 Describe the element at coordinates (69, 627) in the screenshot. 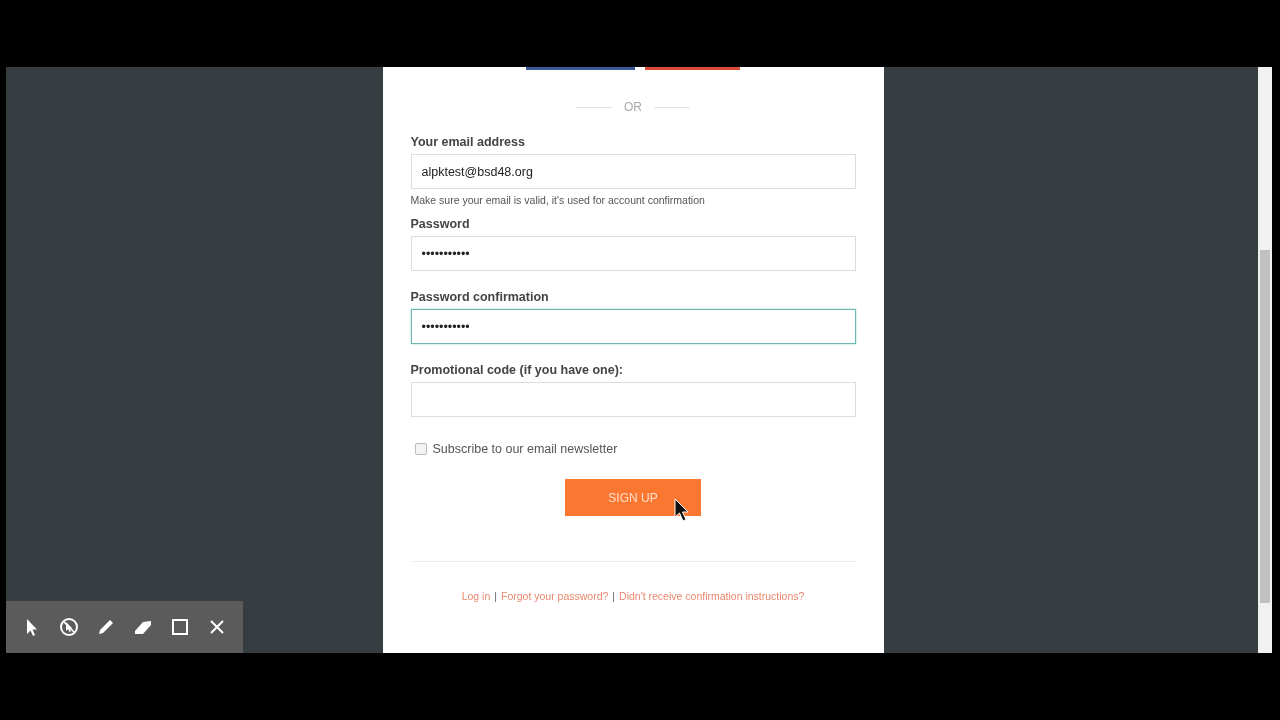

I see `spotlight-icon` at that location.